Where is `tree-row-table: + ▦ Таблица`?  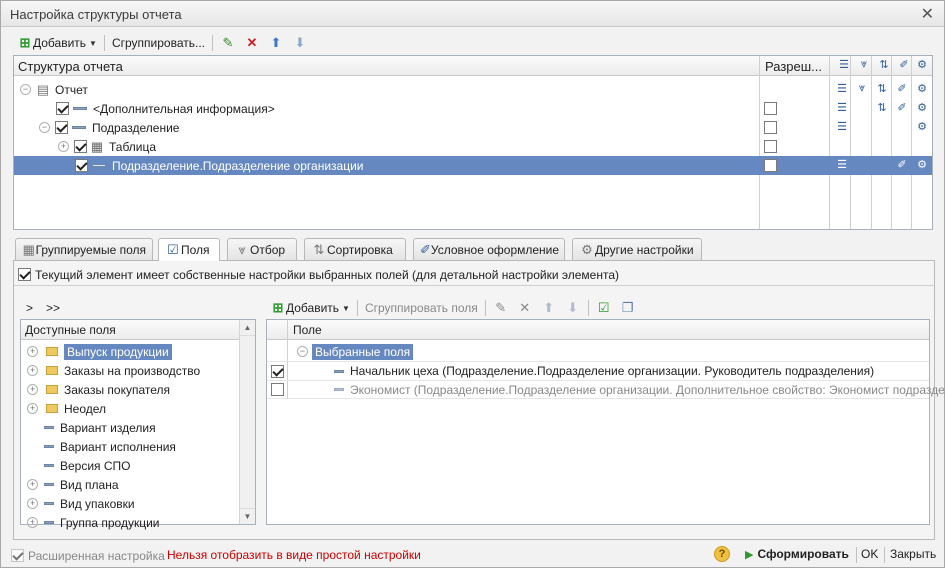 tree-row-table: + ▦ Таблица is located at coordinates (473, 146).